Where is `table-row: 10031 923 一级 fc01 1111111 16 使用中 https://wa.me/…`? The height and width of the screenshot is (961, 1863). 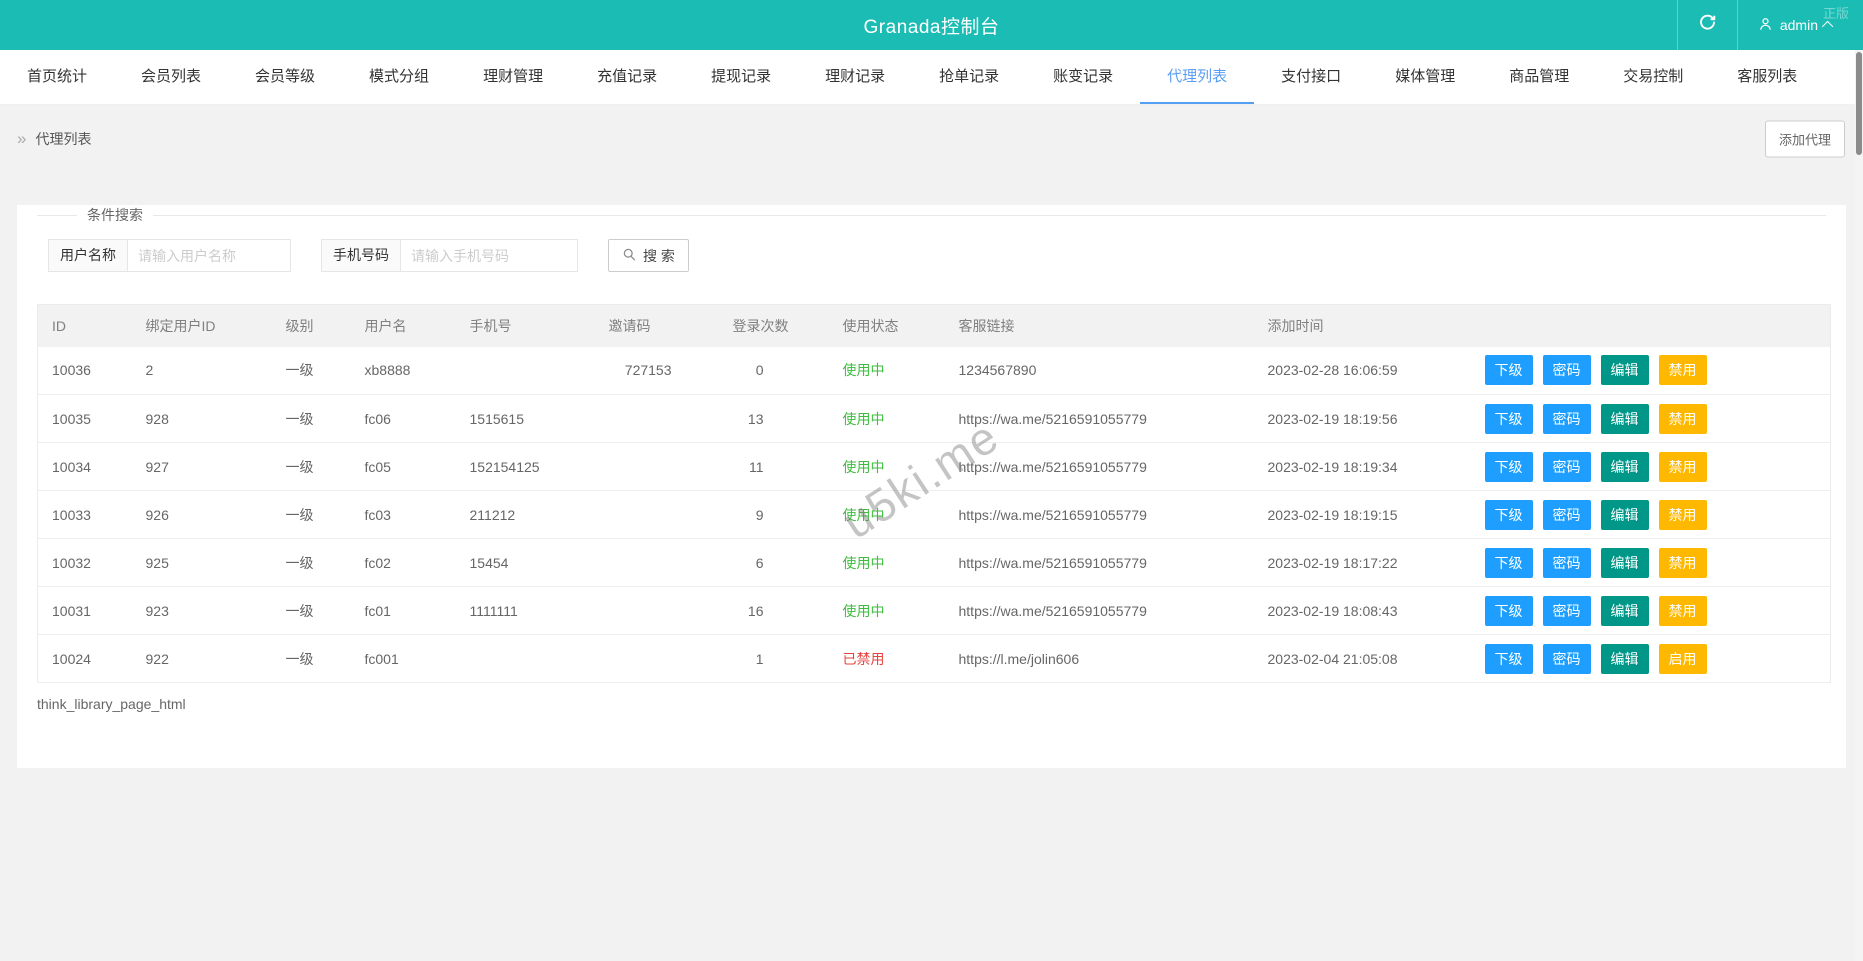 table-row: 10031 923 一级 fc01 1111111 16 使用中 https://wa.me/… is located at coordinates (934, 610).